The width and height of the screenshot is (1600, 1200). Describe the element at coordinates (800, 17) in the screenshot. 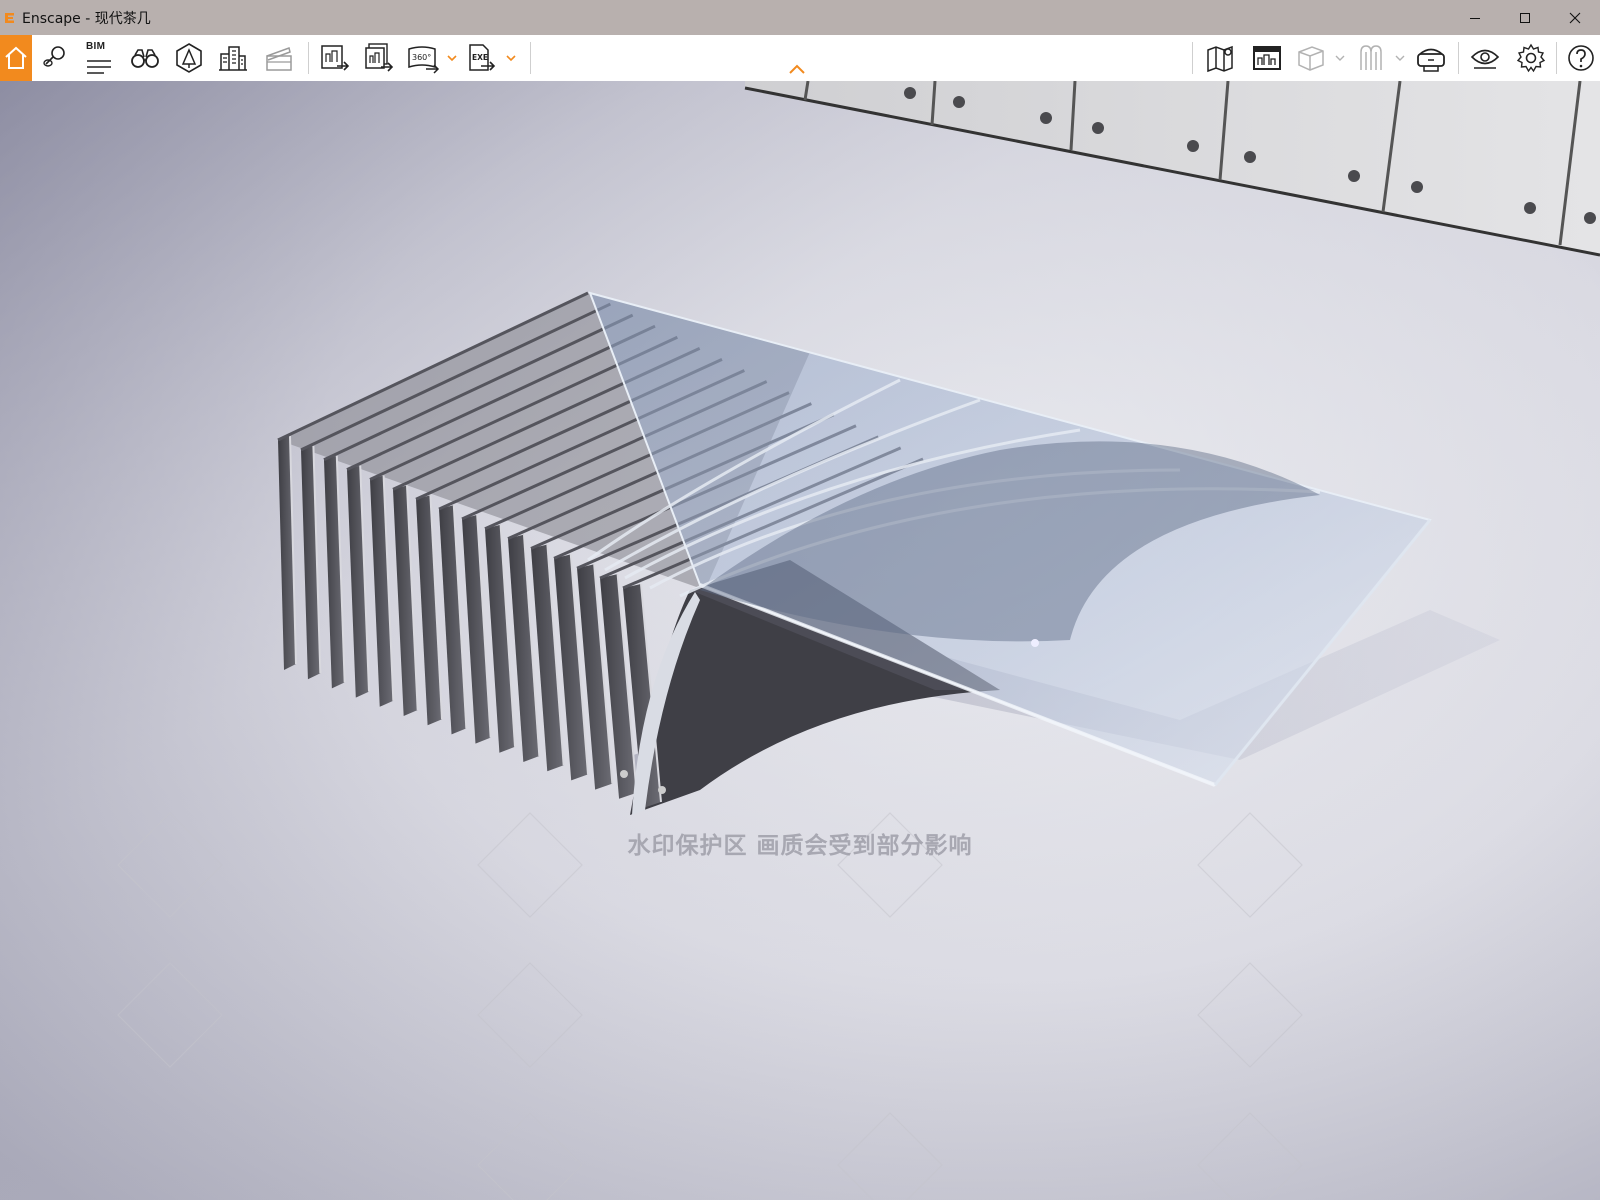

I see `title-bar: Enscape - 现代茶几` at that location.